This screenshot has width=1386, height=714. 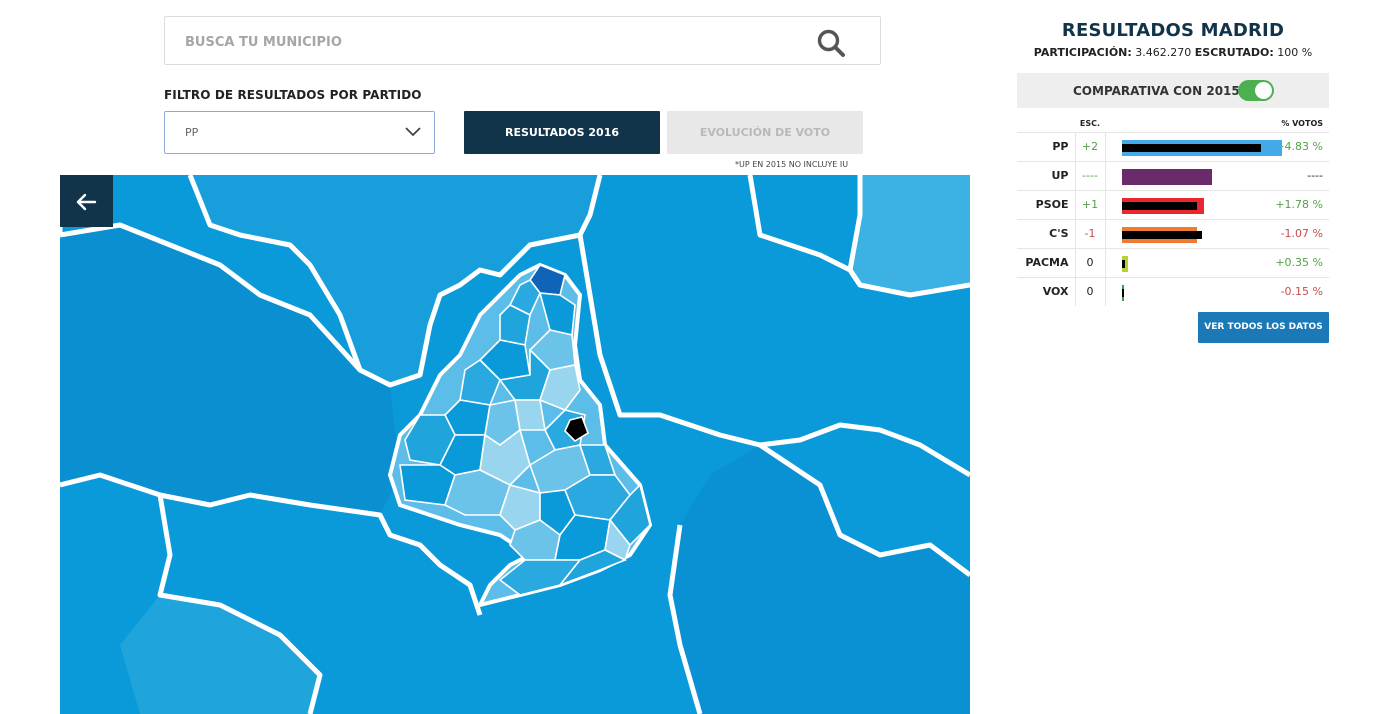 What do you see at coordinates (1090, 175) in the screenshot?
I see `party-seats-change: ----` at bounding box center [1090, 175].